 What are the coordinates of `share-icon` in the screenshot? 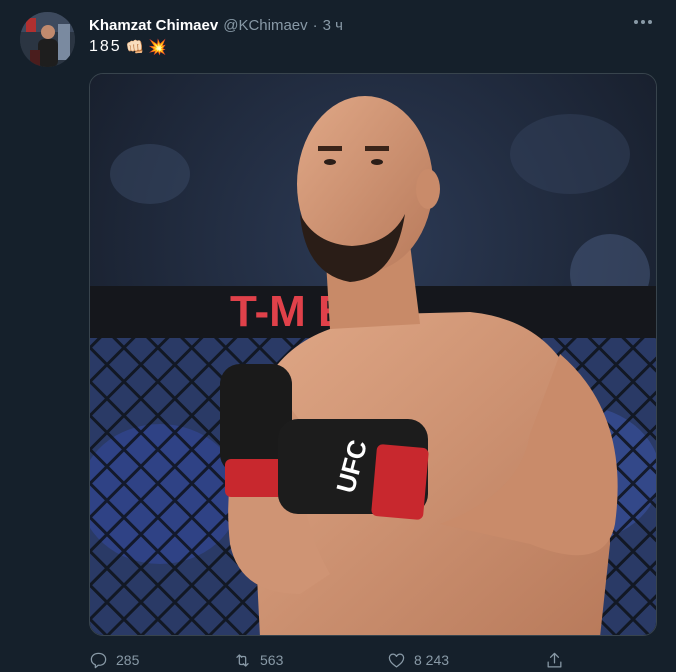 It's located at (554, 659).